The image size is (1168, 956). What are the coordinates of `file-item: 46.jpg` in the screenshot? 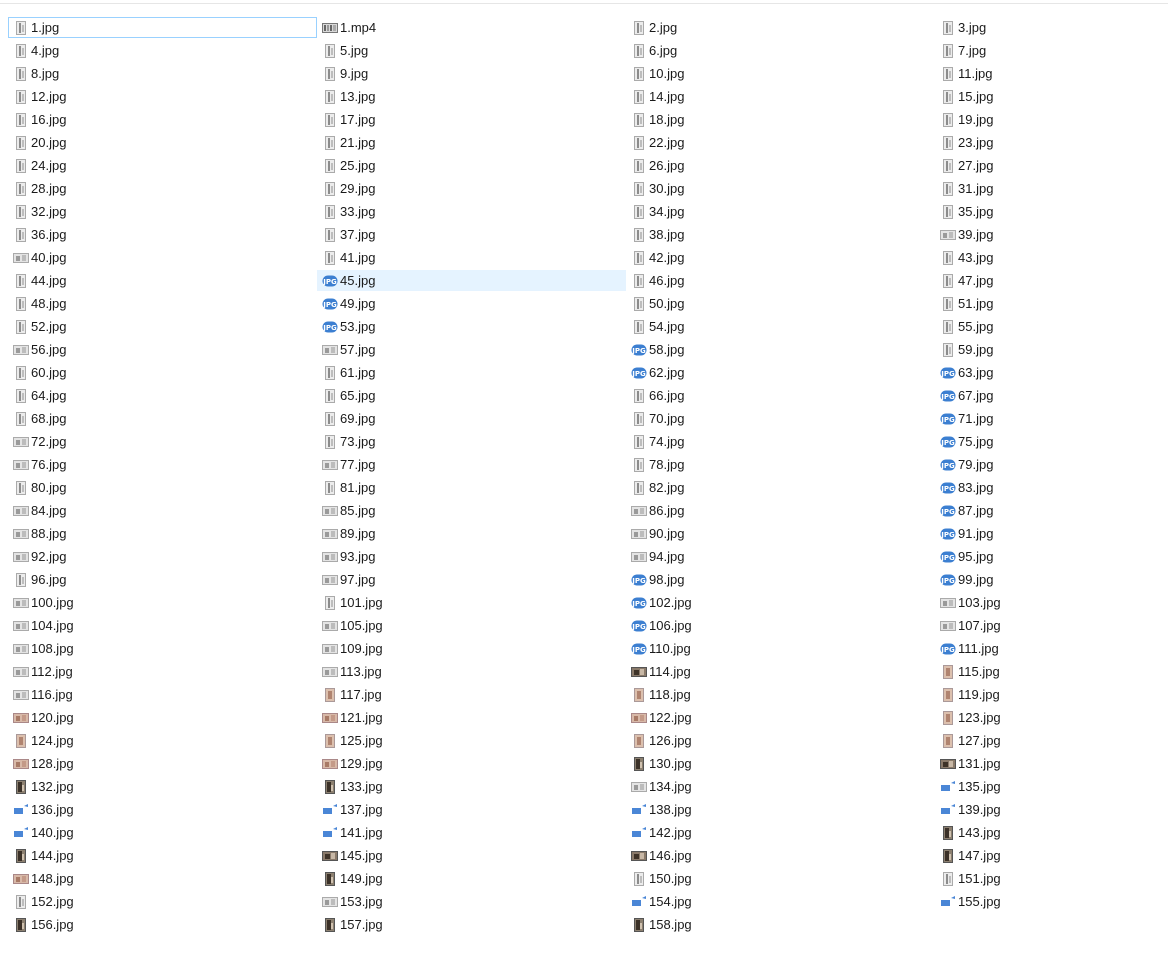 It's located at (780, 280).